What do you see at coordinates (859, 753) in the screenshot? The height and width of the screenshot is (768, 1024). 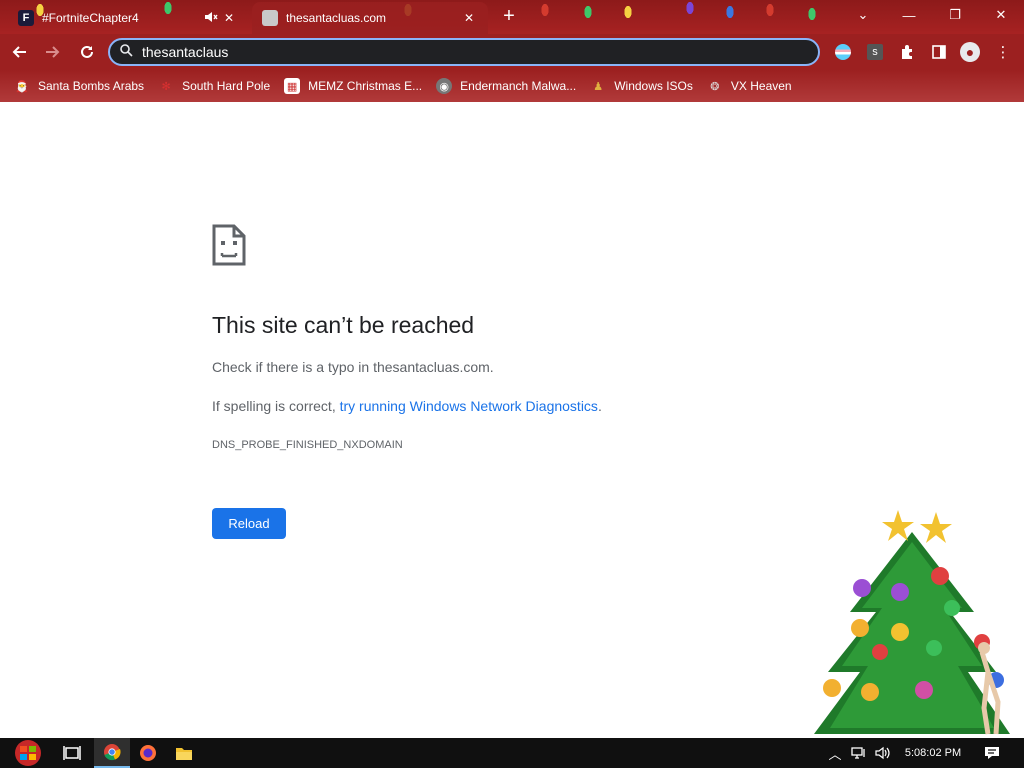 I see `network-icon` at bounding box center [859, 753].